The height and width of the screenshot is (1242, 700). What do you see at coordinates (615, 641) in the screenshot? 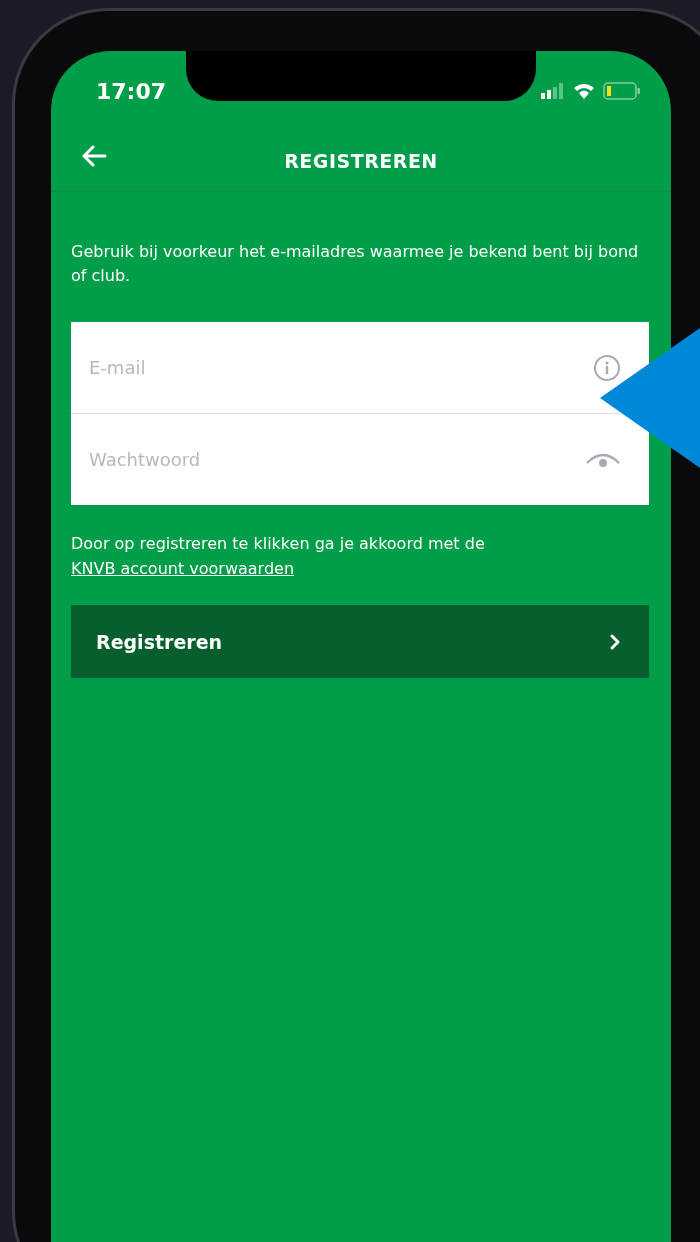
I see `chevron-icon` at bounding box center [615, 641].